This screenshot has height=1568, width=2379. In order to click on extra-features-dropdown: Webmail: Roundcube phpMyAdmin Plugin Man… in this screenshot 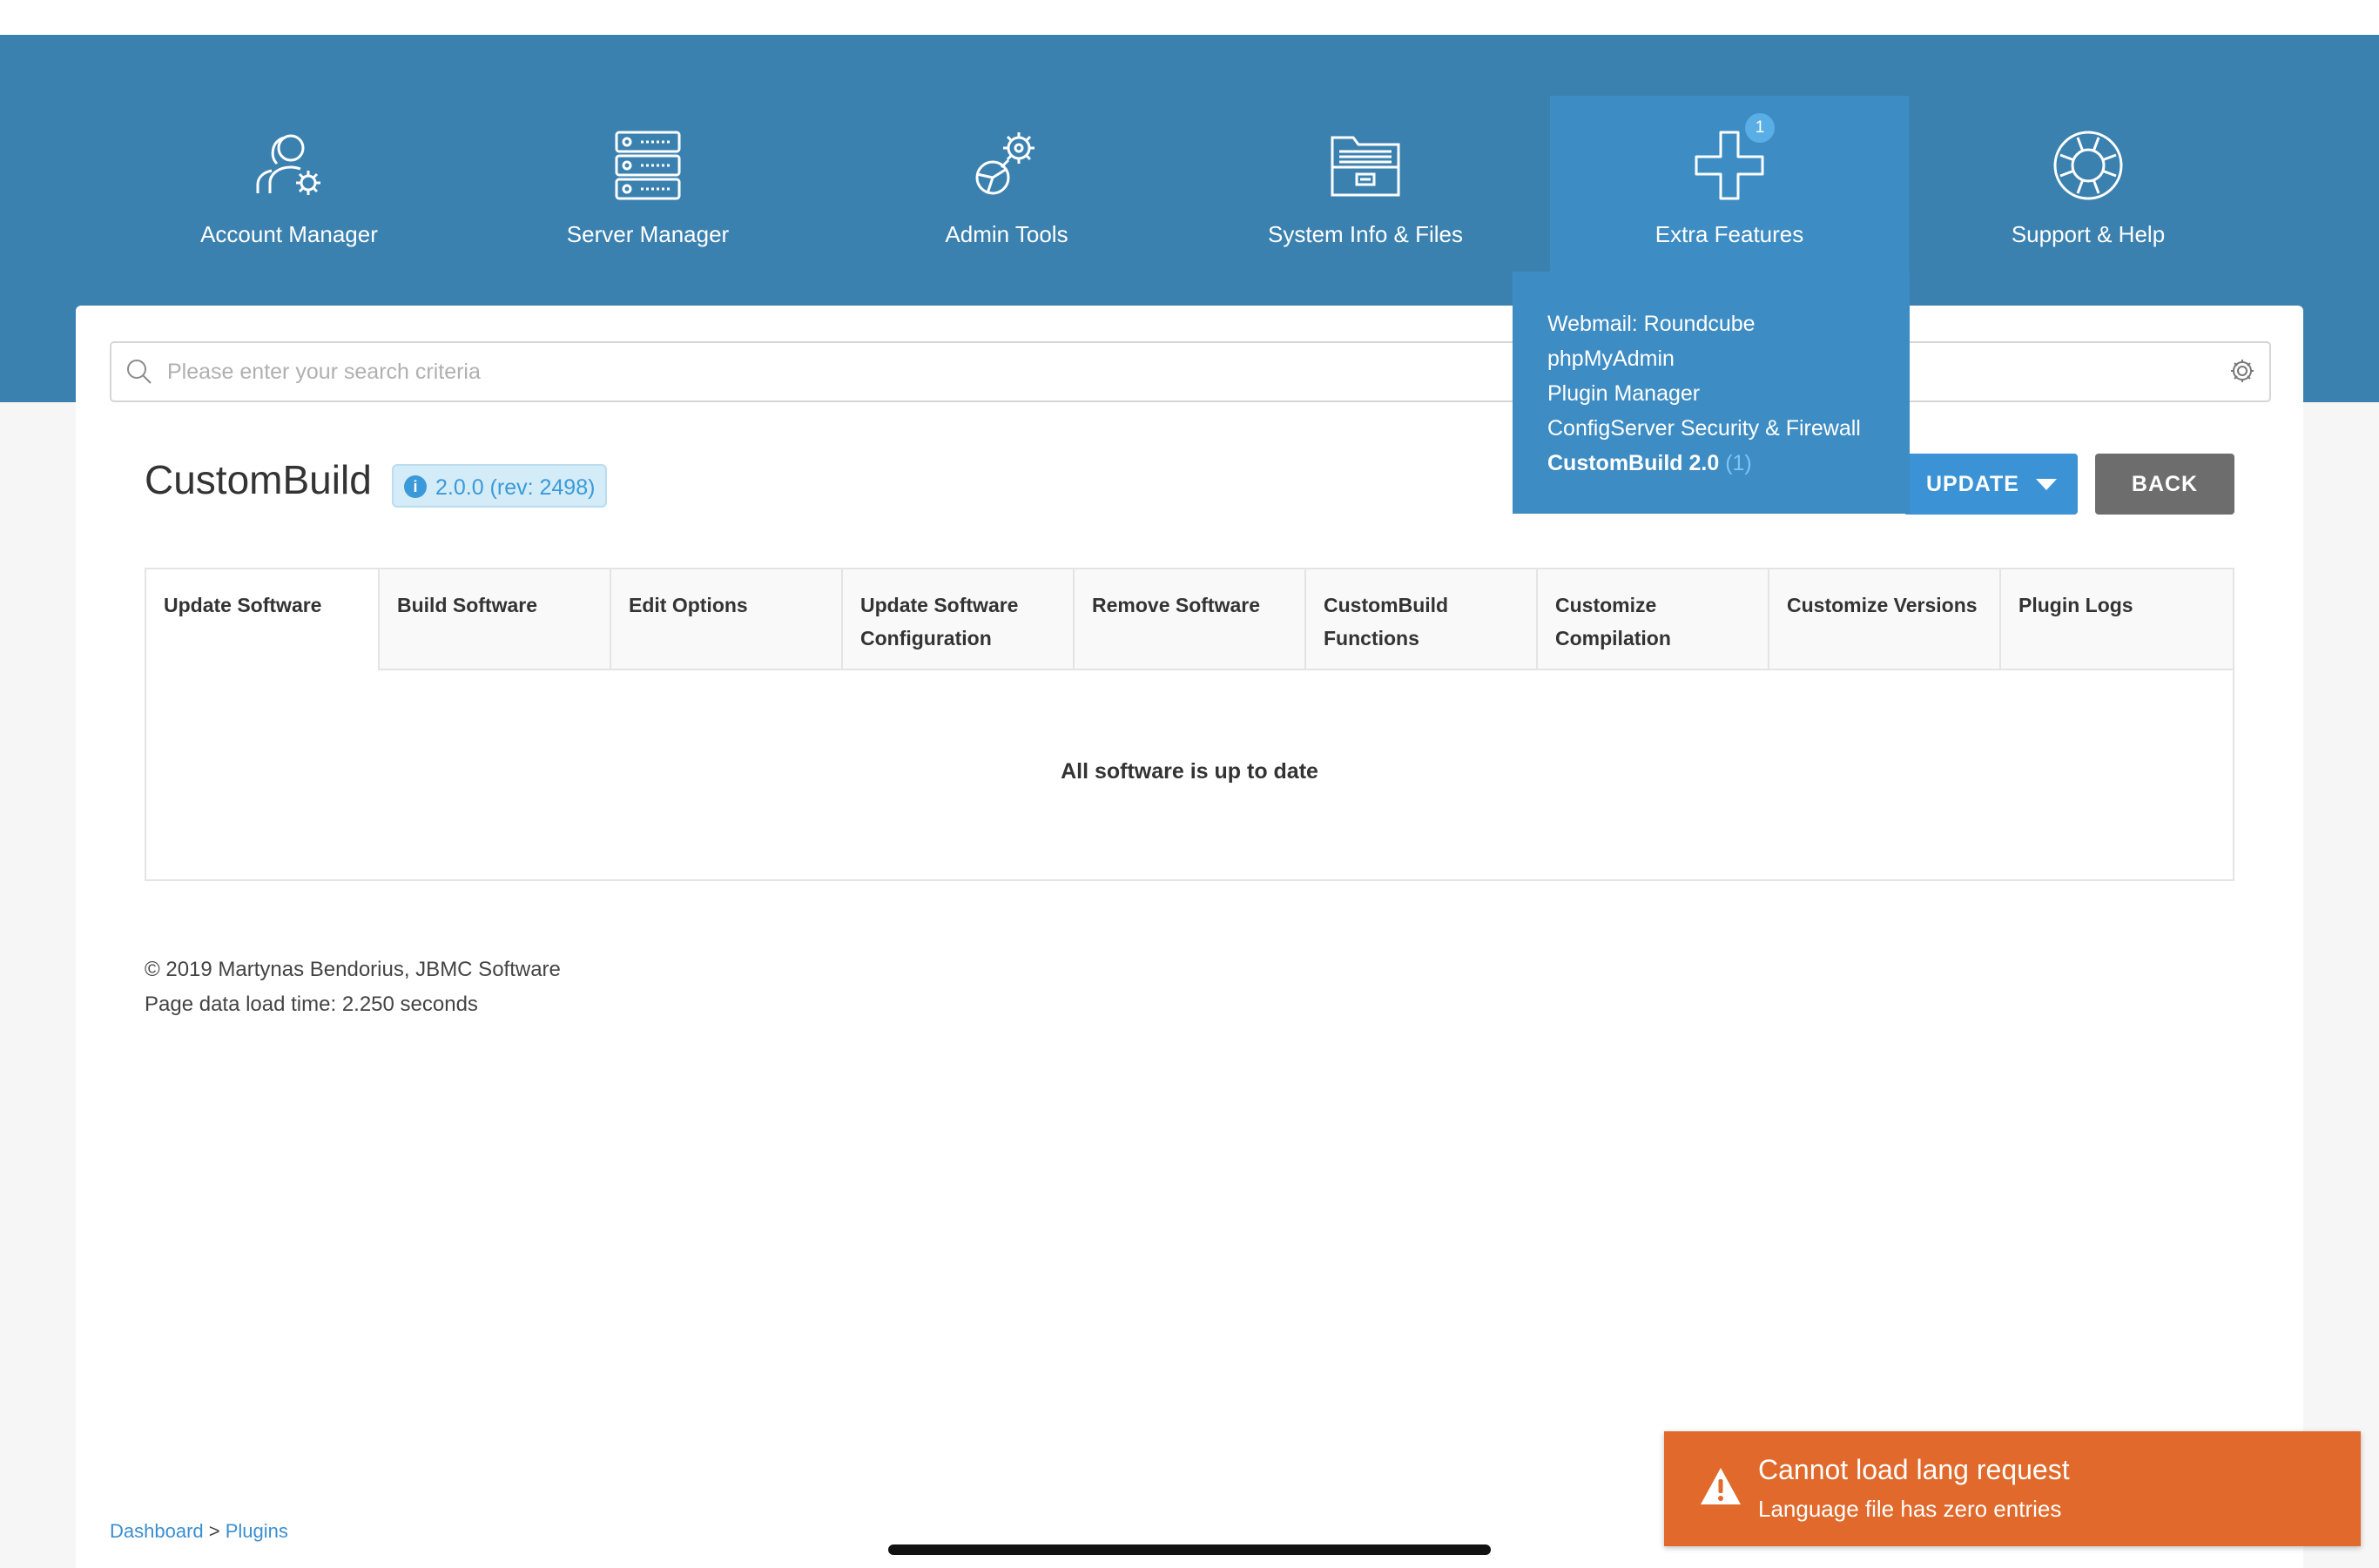, I will do `click(1711, 393)`.